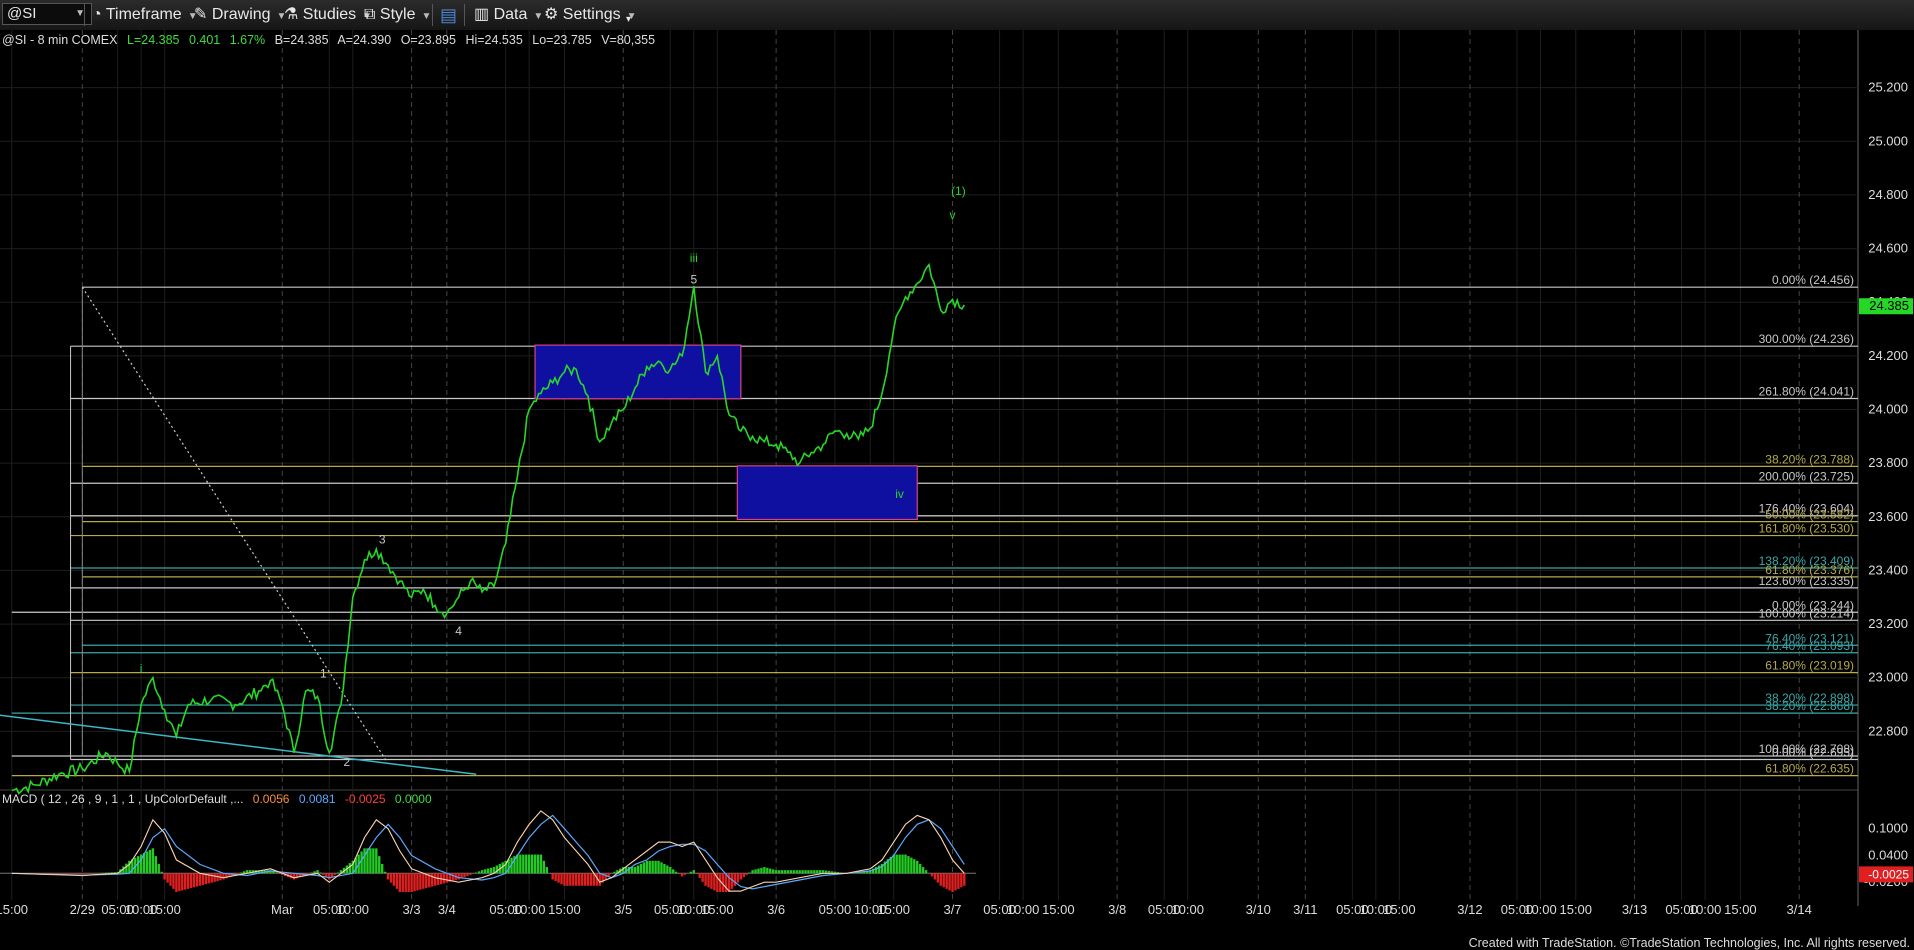 The image size is (1914, 950). What do you see at coordinates (204, 40) in the screenshot?
I see `net-change: 0.401` at bounding box center [204, 40].